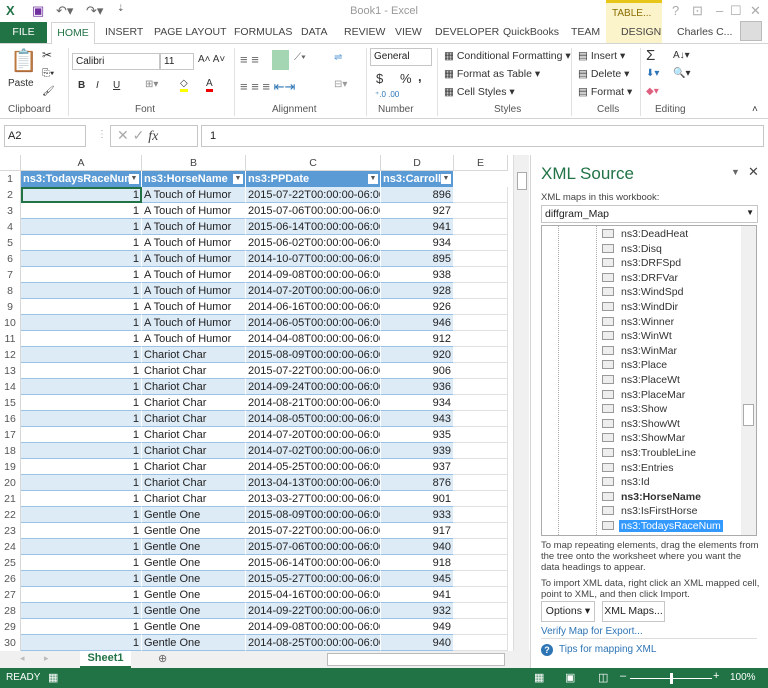  I want to click on row-number: 25, so click(10, 563).